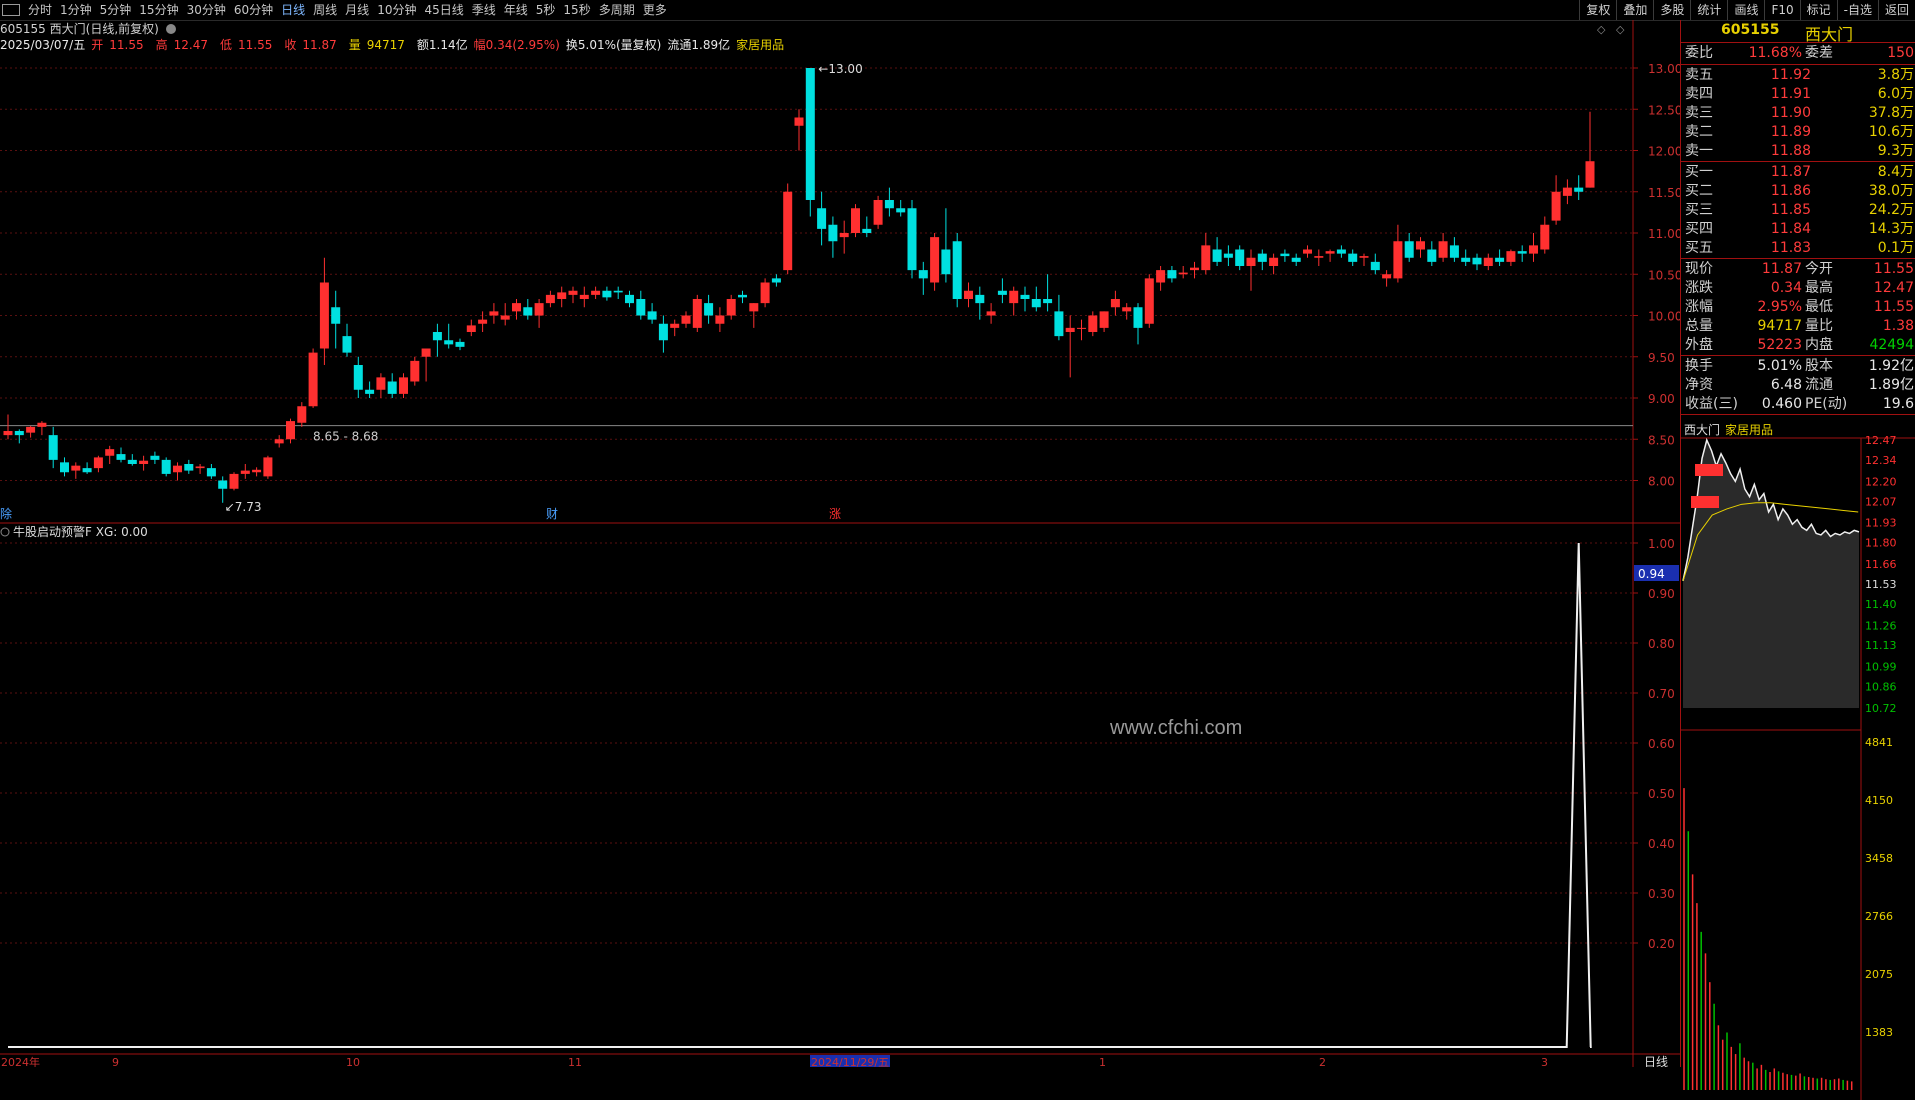  Describe the element at coordinates (1798, 269) in the screenshot. I see `stat-row: 现价 11.87 今开 11.55` at that location.